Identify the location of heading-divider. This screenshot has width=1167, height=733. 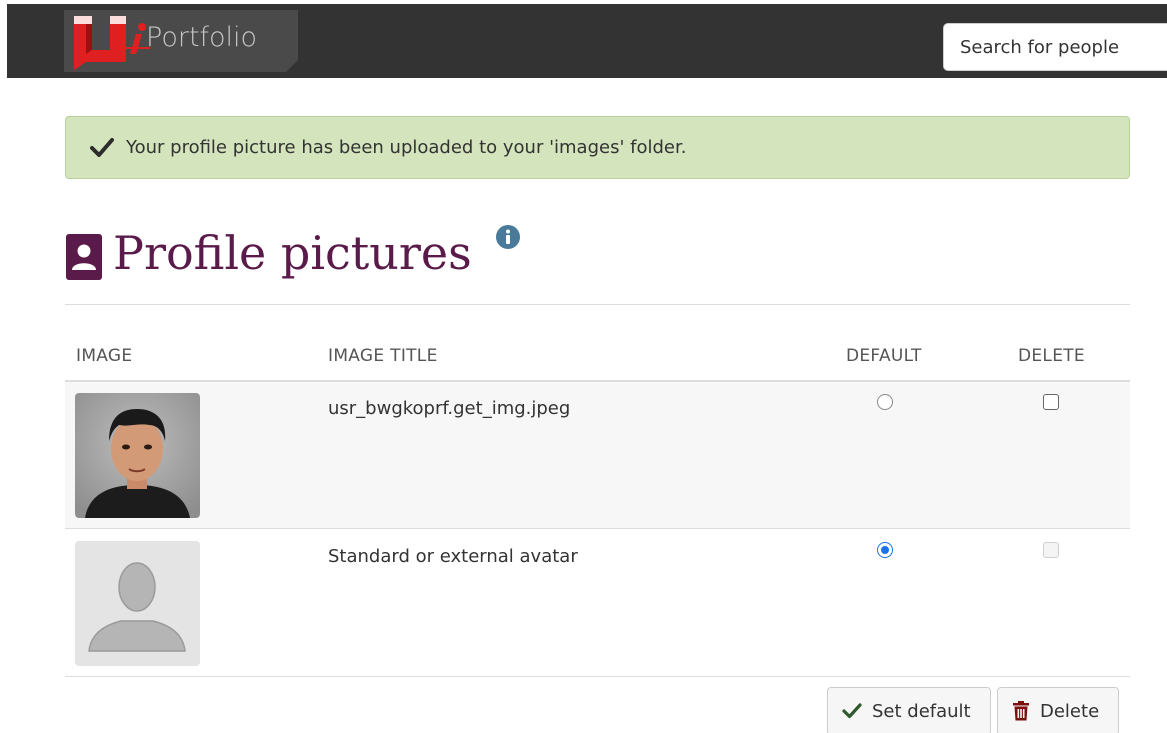
(597, 304).